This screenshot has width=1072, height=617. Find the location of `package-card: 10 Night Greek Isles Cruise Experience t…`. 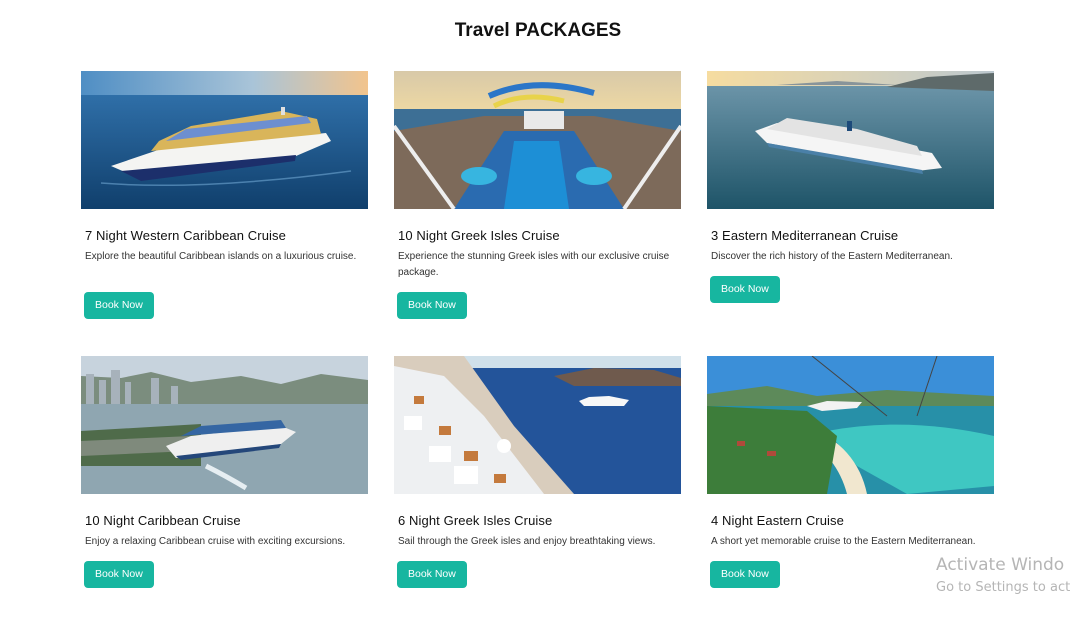

package-card: 10 Night Greek Isles Cruise Experience t… is located at coordinates (537, 196).